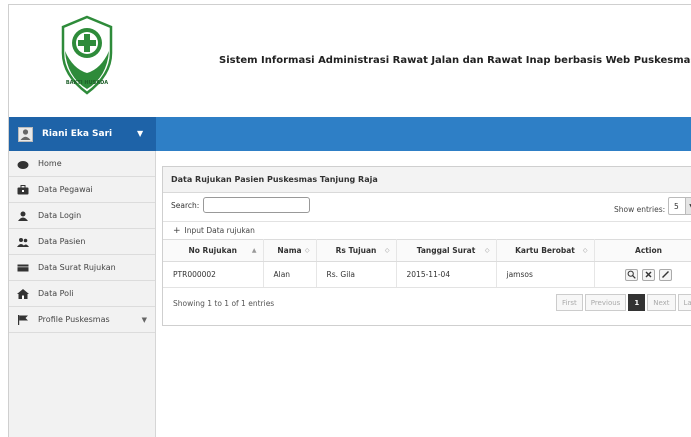 The height and width of the screenshot is (437, 691). What do you see at coordinates (213, 274) in the screenshot?
I see `cell-no-rujukan: PTR000002` at bounding box center [213, 274].